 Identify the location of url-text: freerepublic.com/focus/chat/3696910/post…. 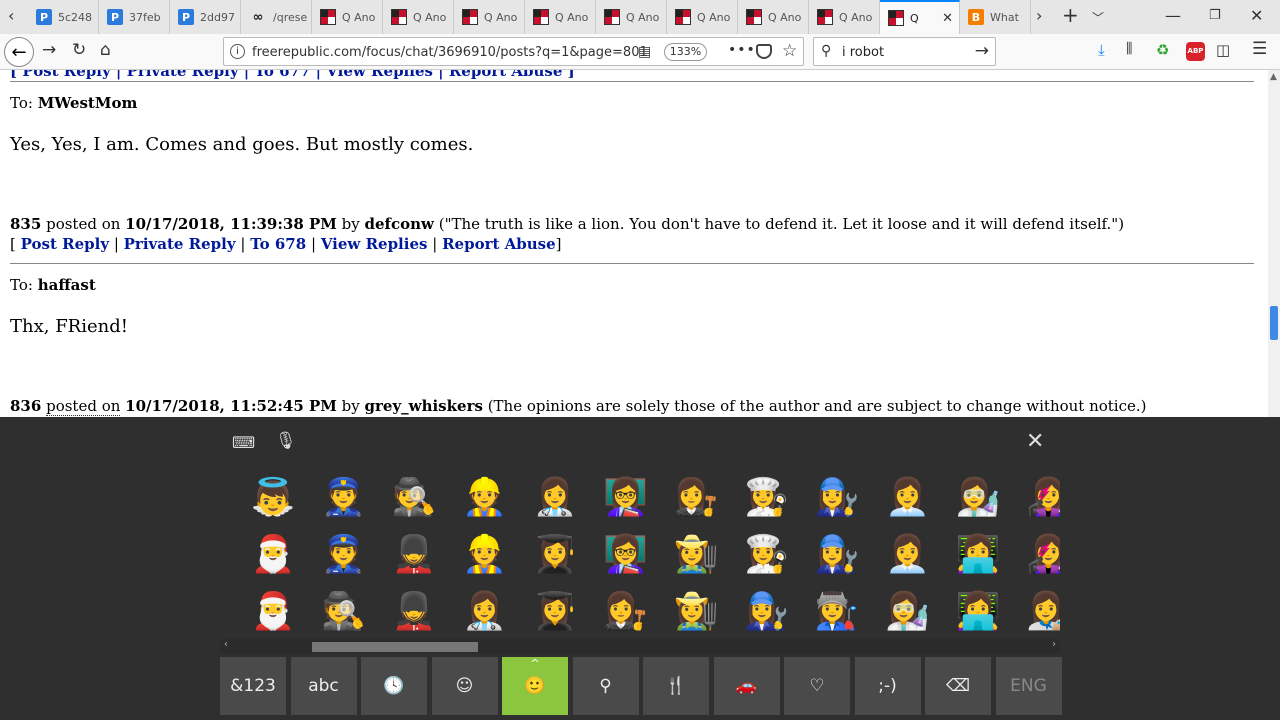
(450, 52).